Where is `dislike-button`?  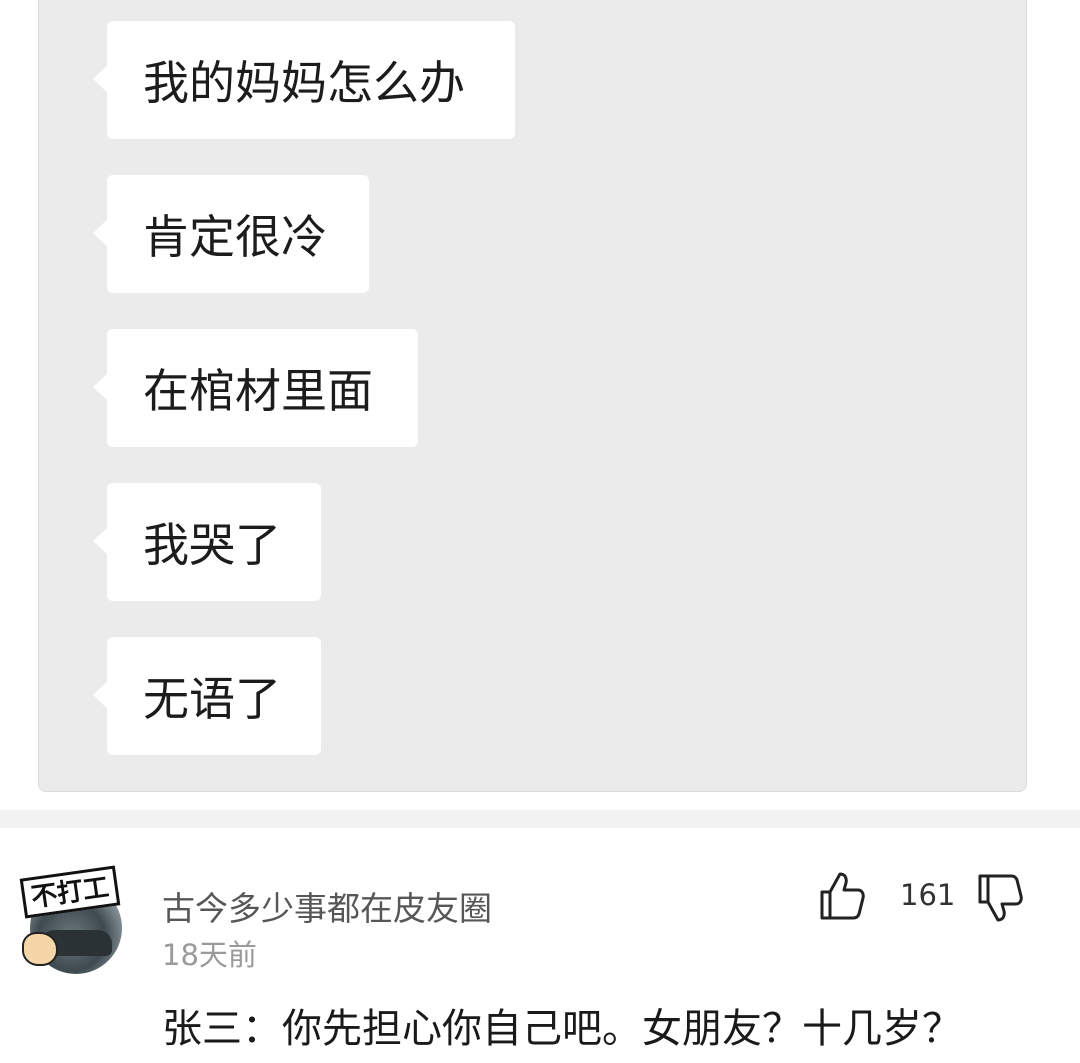 dislike-button is located at coordinates (1000, 898).